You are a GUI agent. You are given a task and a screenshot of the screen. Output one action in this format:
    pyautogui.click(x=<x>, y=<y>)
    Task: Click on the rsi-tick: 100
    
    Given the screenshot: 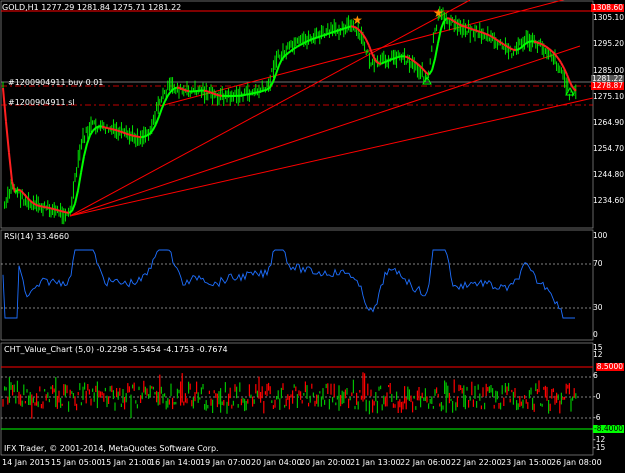 What is the action you would take?
    pyautogui.click(x=600, y=236)
    